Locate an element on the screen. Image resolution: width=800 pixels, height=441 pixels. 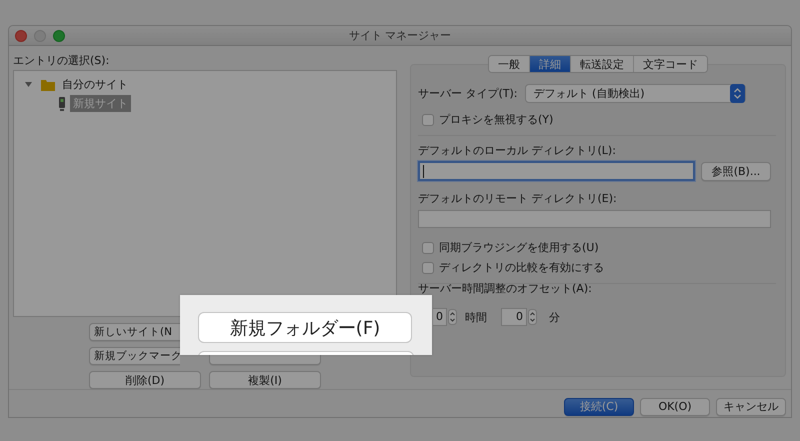
offset-label: サーバー時間調整のオフセット(A): is located at coordinates (505, 288).